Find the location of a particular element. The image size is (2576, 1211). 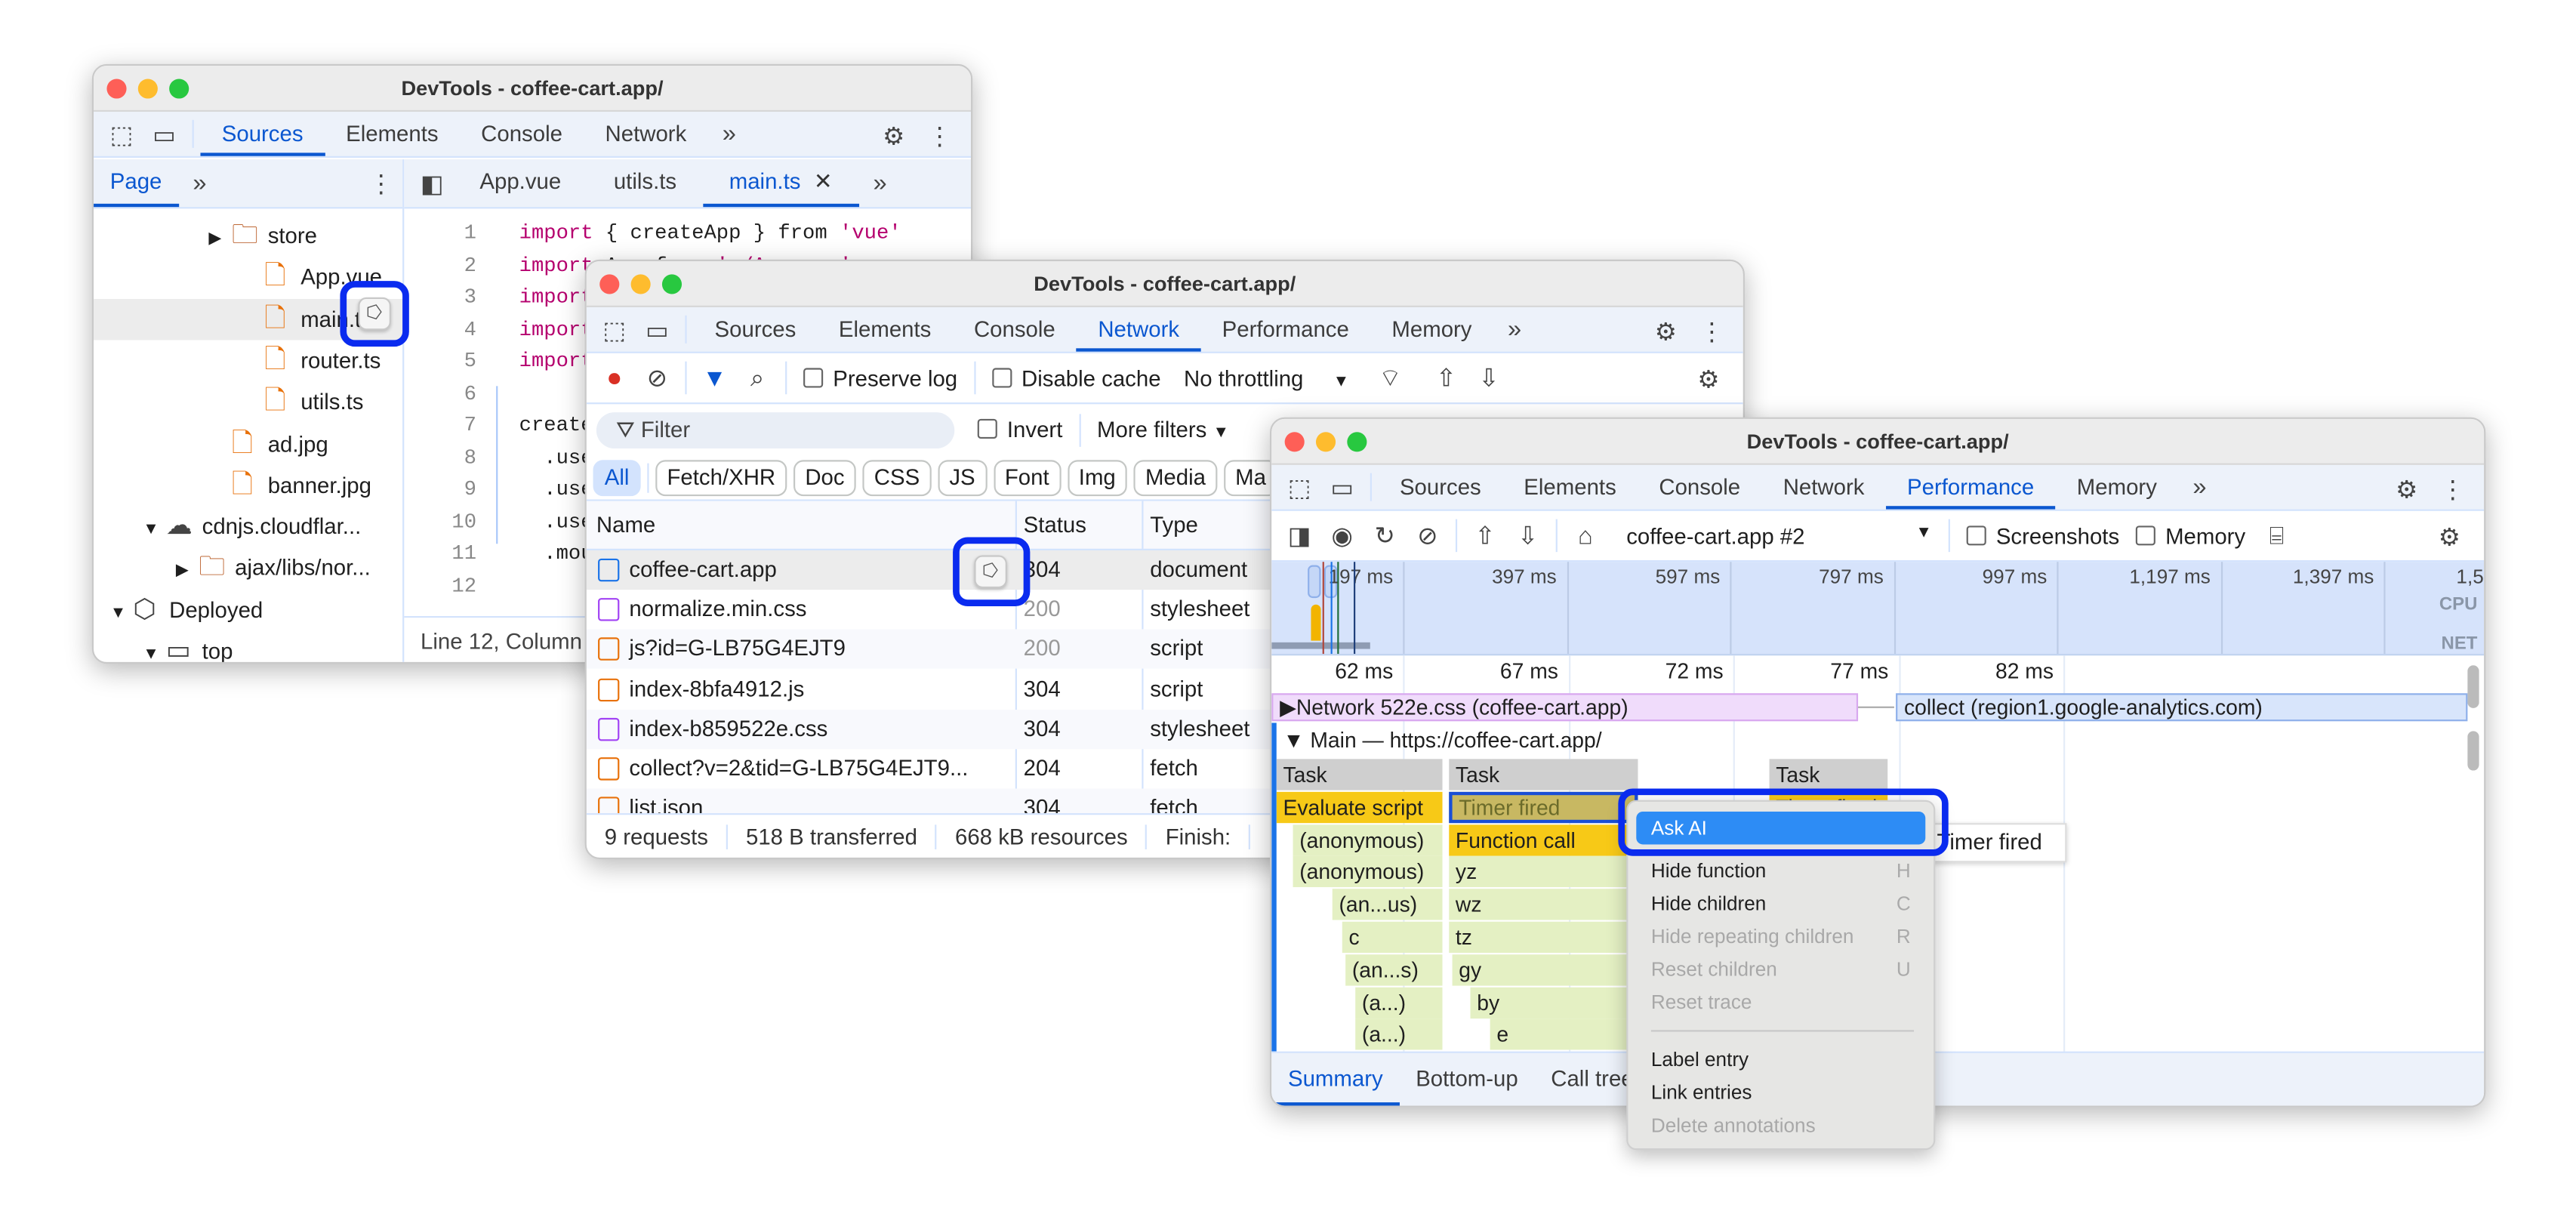

flame-entry: Evaluate script is located at coordinates (1359, 807).